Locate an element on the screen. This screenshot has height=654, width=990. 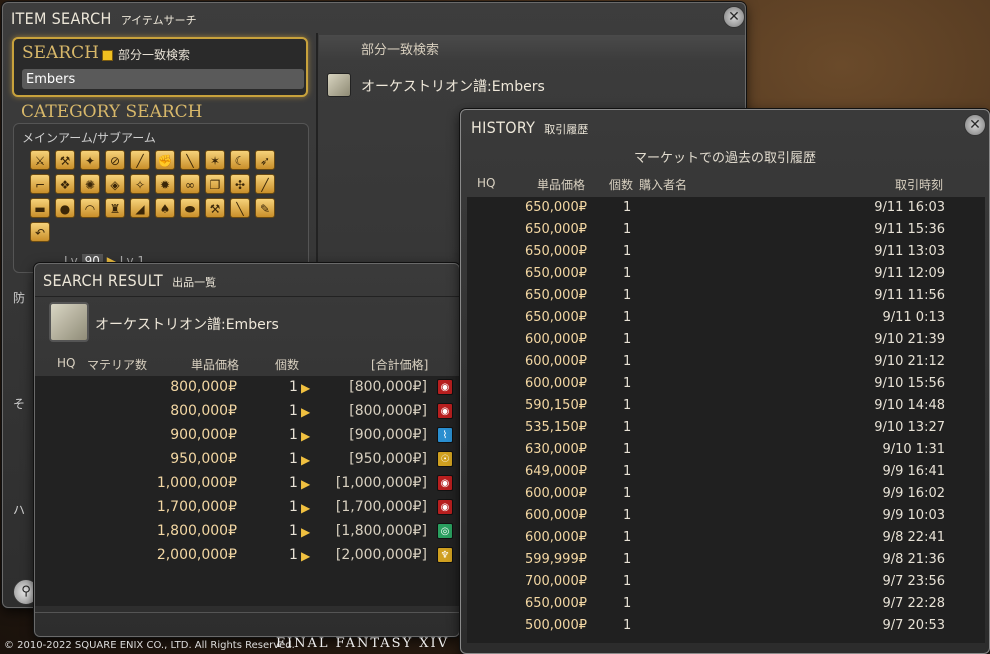
category-icon-grid: ⚔ ⚒ ✦ ⊘ ╱ ✊ ╲ ✶ ☾ ➶ ⌐ ❖ ✺ ◈ ✧ ✹ ∞ ❐ ✣ ╱ ▬ ● ◠ ♜ ◢ ♠ ⬬ ⚒ ╲ ✎ ↶ is located at coordinates (163, 198).